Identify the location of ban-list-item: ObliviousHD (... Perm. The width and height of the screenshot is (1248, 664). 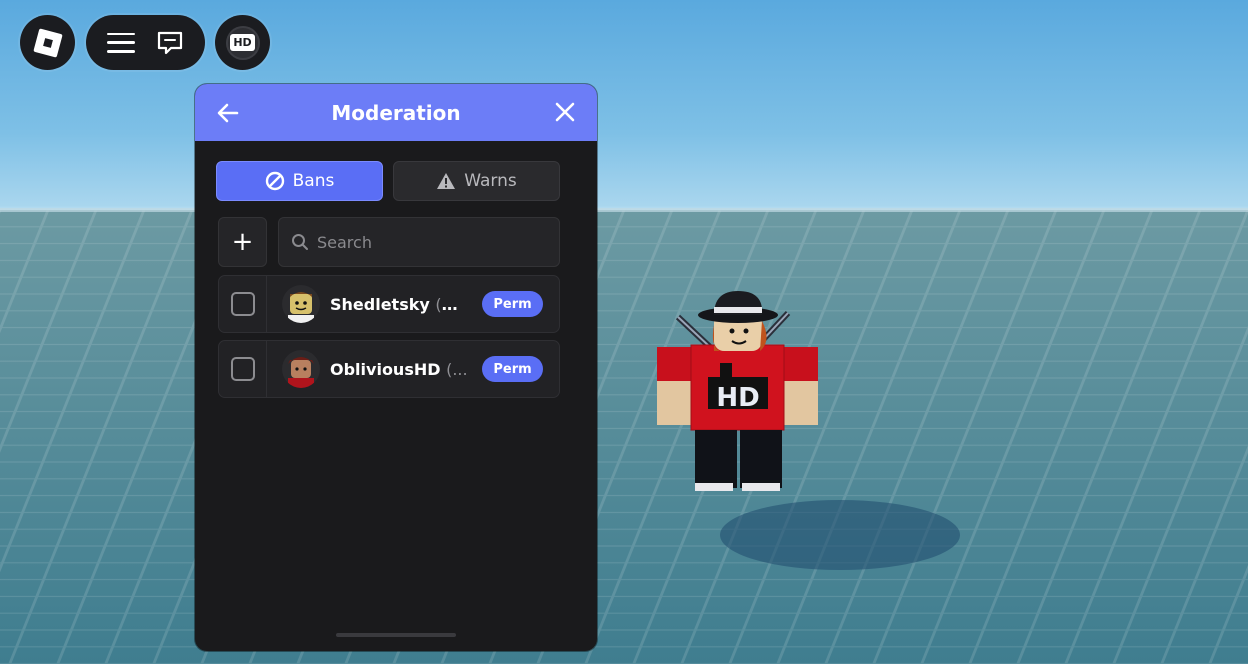
(389, 369).